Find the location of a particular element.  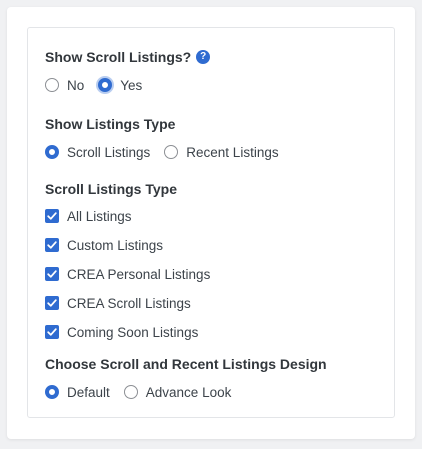

radio-recent-listings-label: Recent Listings is located at coordinates (232, 152).